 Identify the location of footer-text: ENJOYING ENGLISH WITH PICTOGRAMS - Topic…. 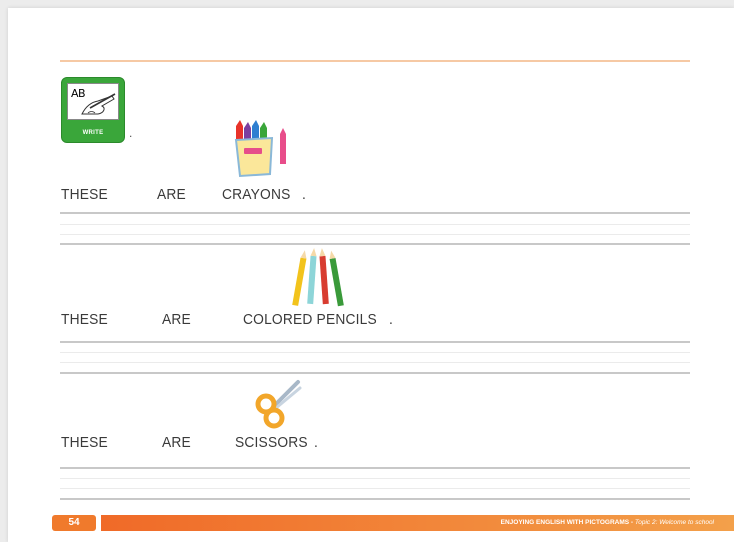
(607, 523).